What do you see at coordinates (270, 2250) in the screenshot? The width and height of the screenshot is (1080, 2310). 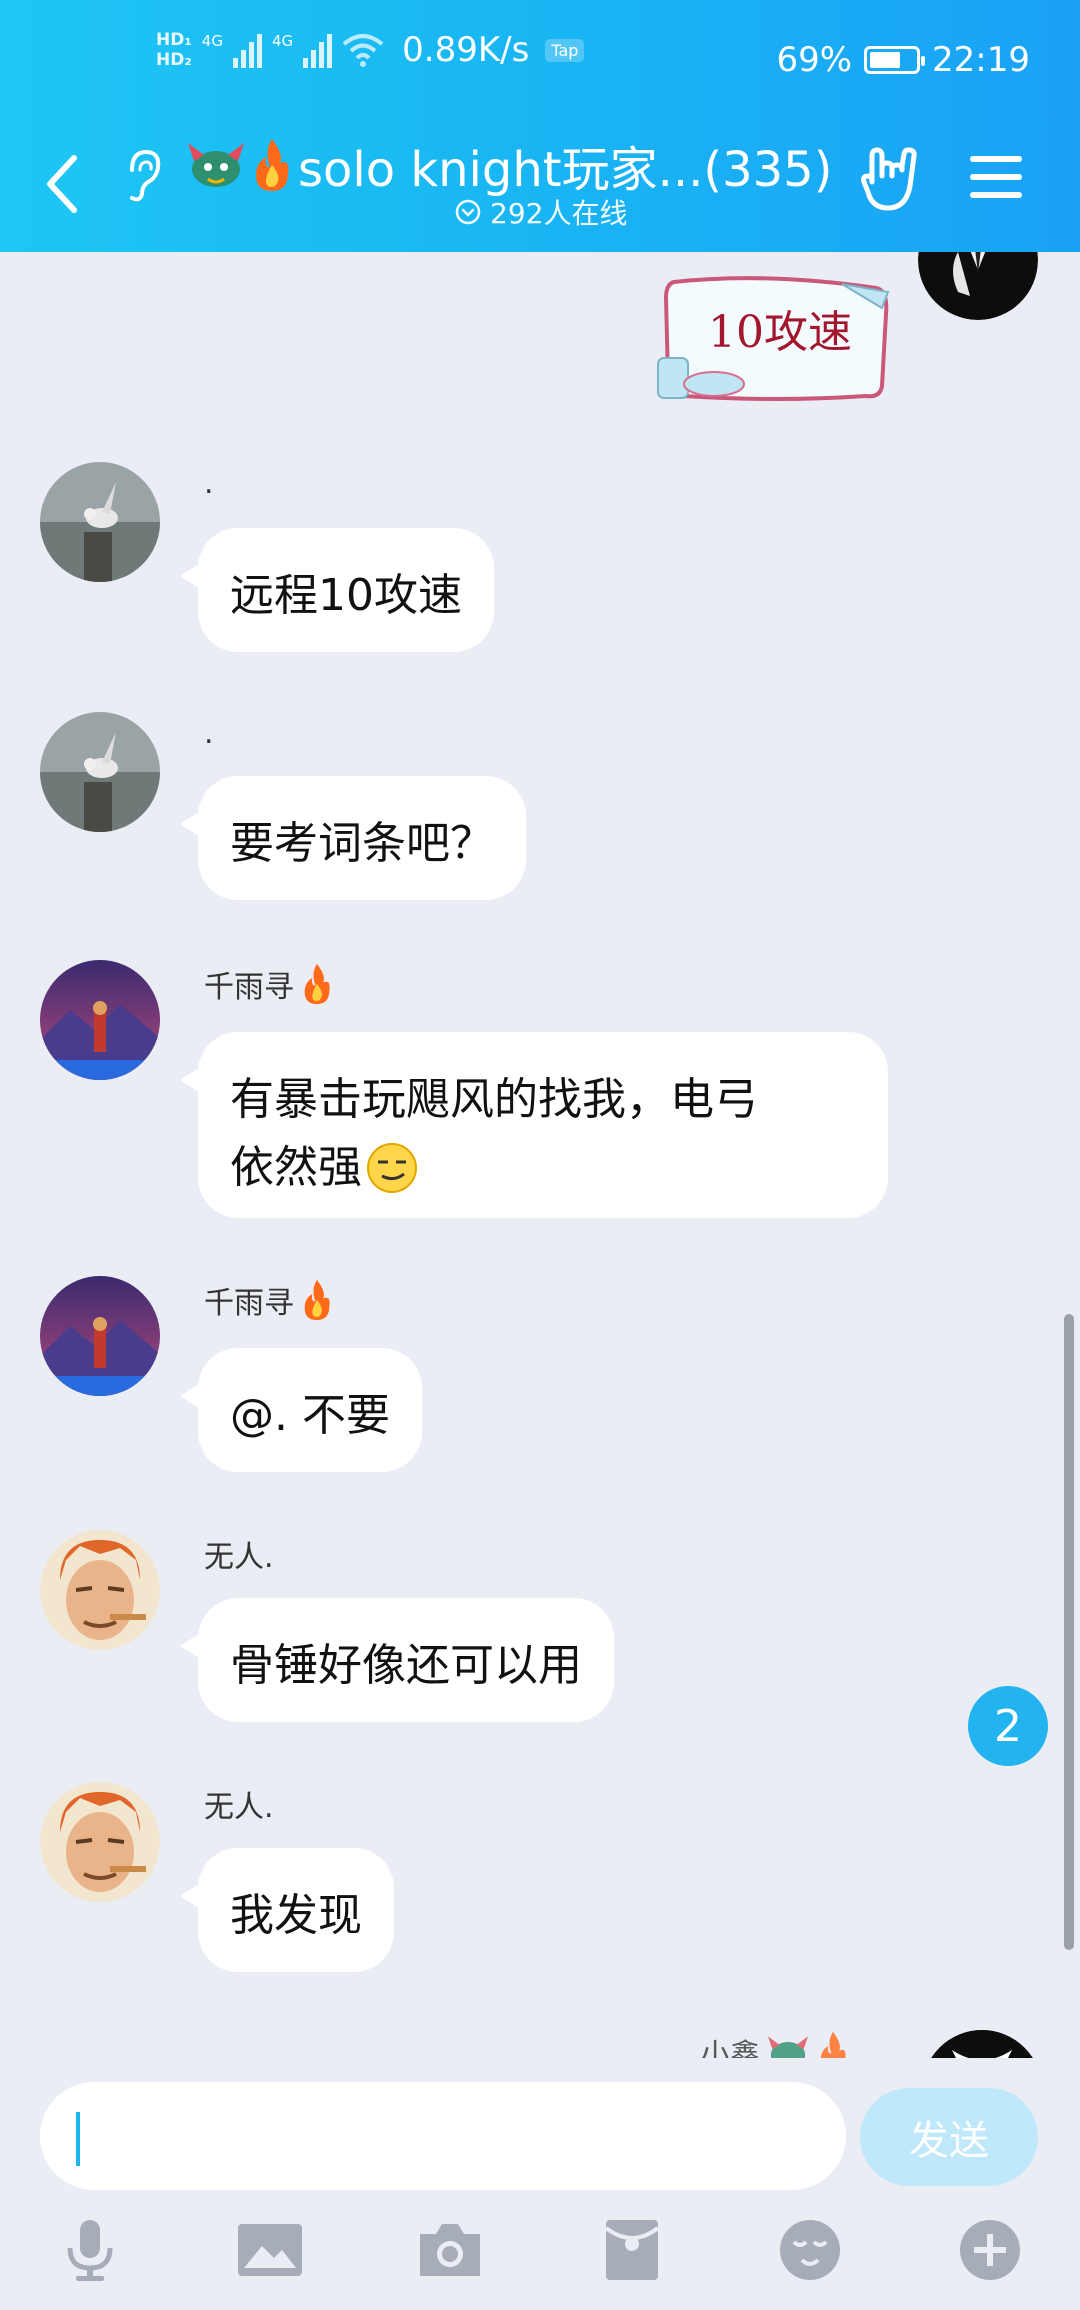 I see `image-icon` at bounding box center [270, 2250].